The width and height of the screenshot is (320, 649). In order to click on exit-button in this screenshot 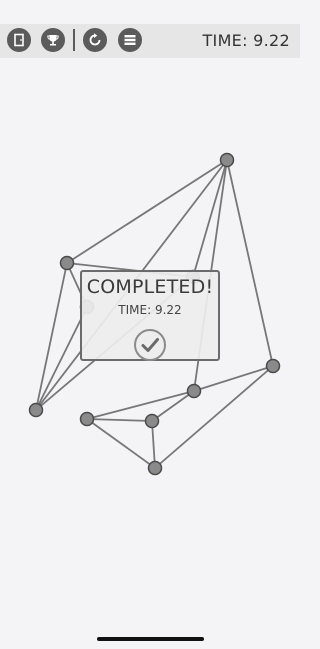, I will do `click(19, 40)`.